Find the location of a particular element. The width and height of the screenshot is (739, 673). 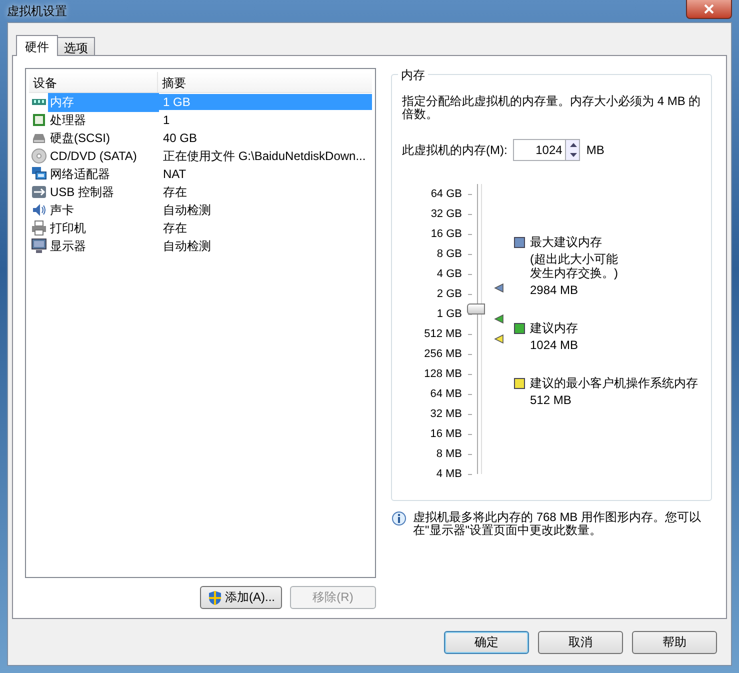

tick-label: 1 GB is located at coordinates (449, 314).